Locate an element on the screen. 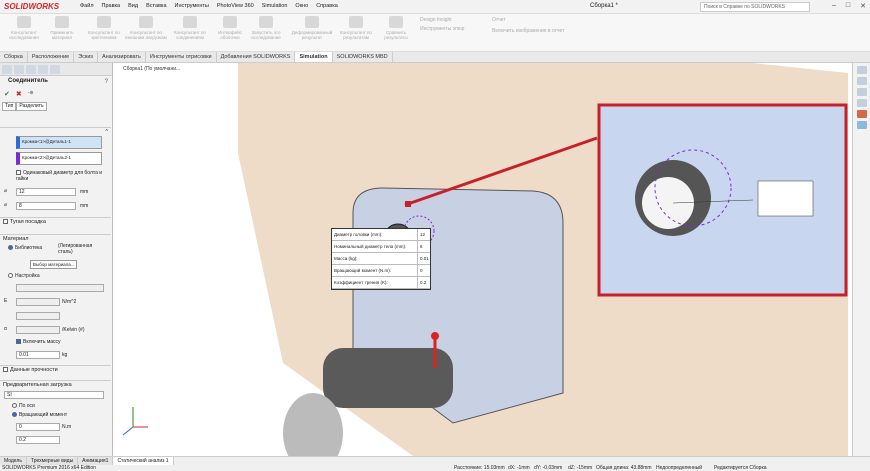 This screenshot has height=471, width=870. view-palette-icon is located at coordinates (861, 103).